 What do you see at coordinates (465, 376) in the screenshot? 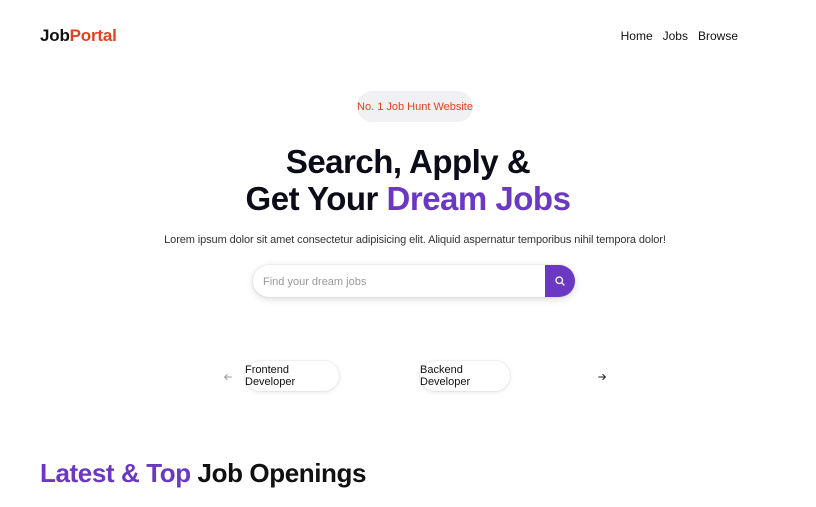
I see `category-chip-backend: Backend Developer` at bounding box center [465, 376].